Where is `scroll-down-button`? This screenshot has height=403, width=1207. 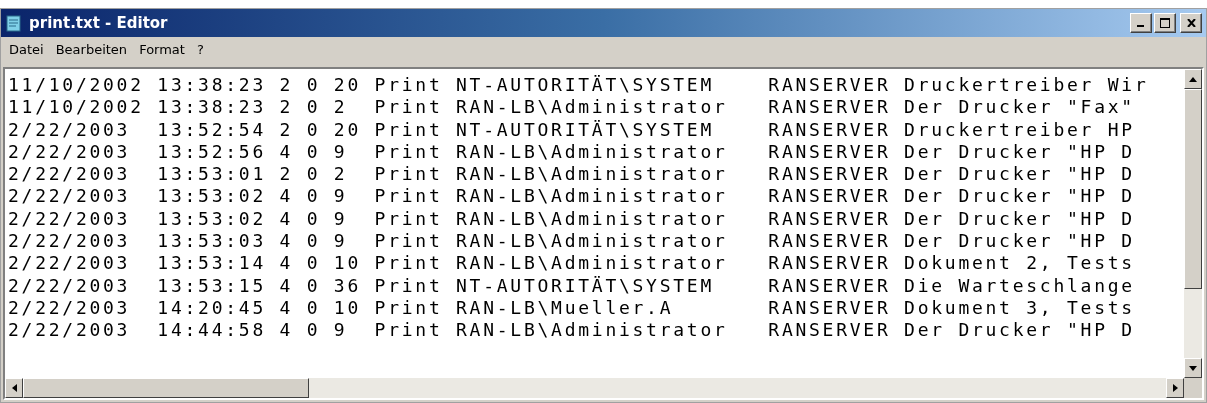 scroll-down-button is located at coordinates (1193, 368).